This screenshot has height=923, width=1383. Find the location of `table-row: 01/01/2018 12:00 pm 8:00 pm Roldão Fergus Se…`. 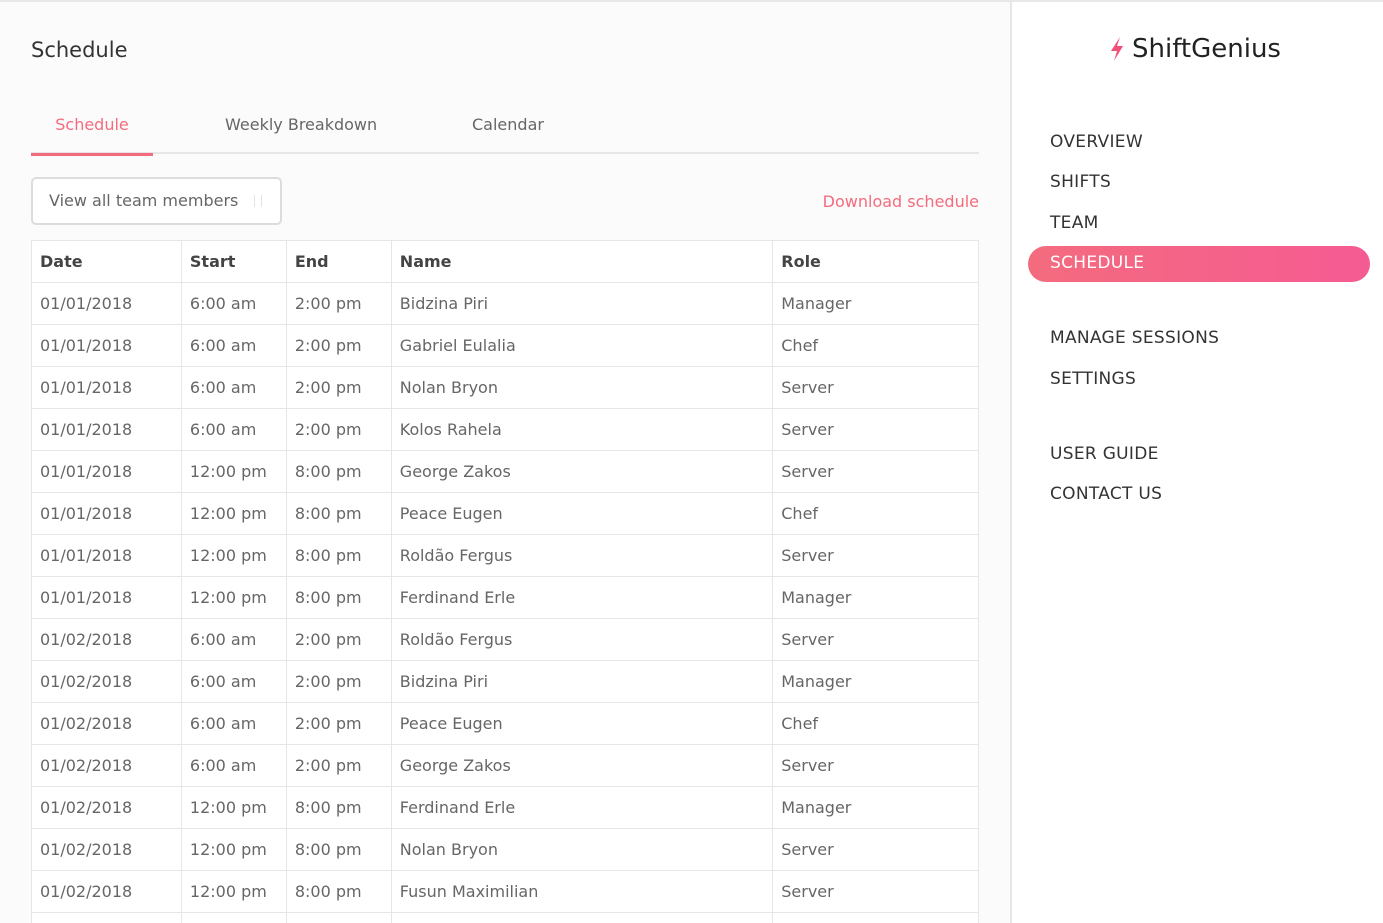

table-row: 01/01/2018 12:00 pm 8:00 pm Roldão Fergus Se… is located at coordinates (505, 555).